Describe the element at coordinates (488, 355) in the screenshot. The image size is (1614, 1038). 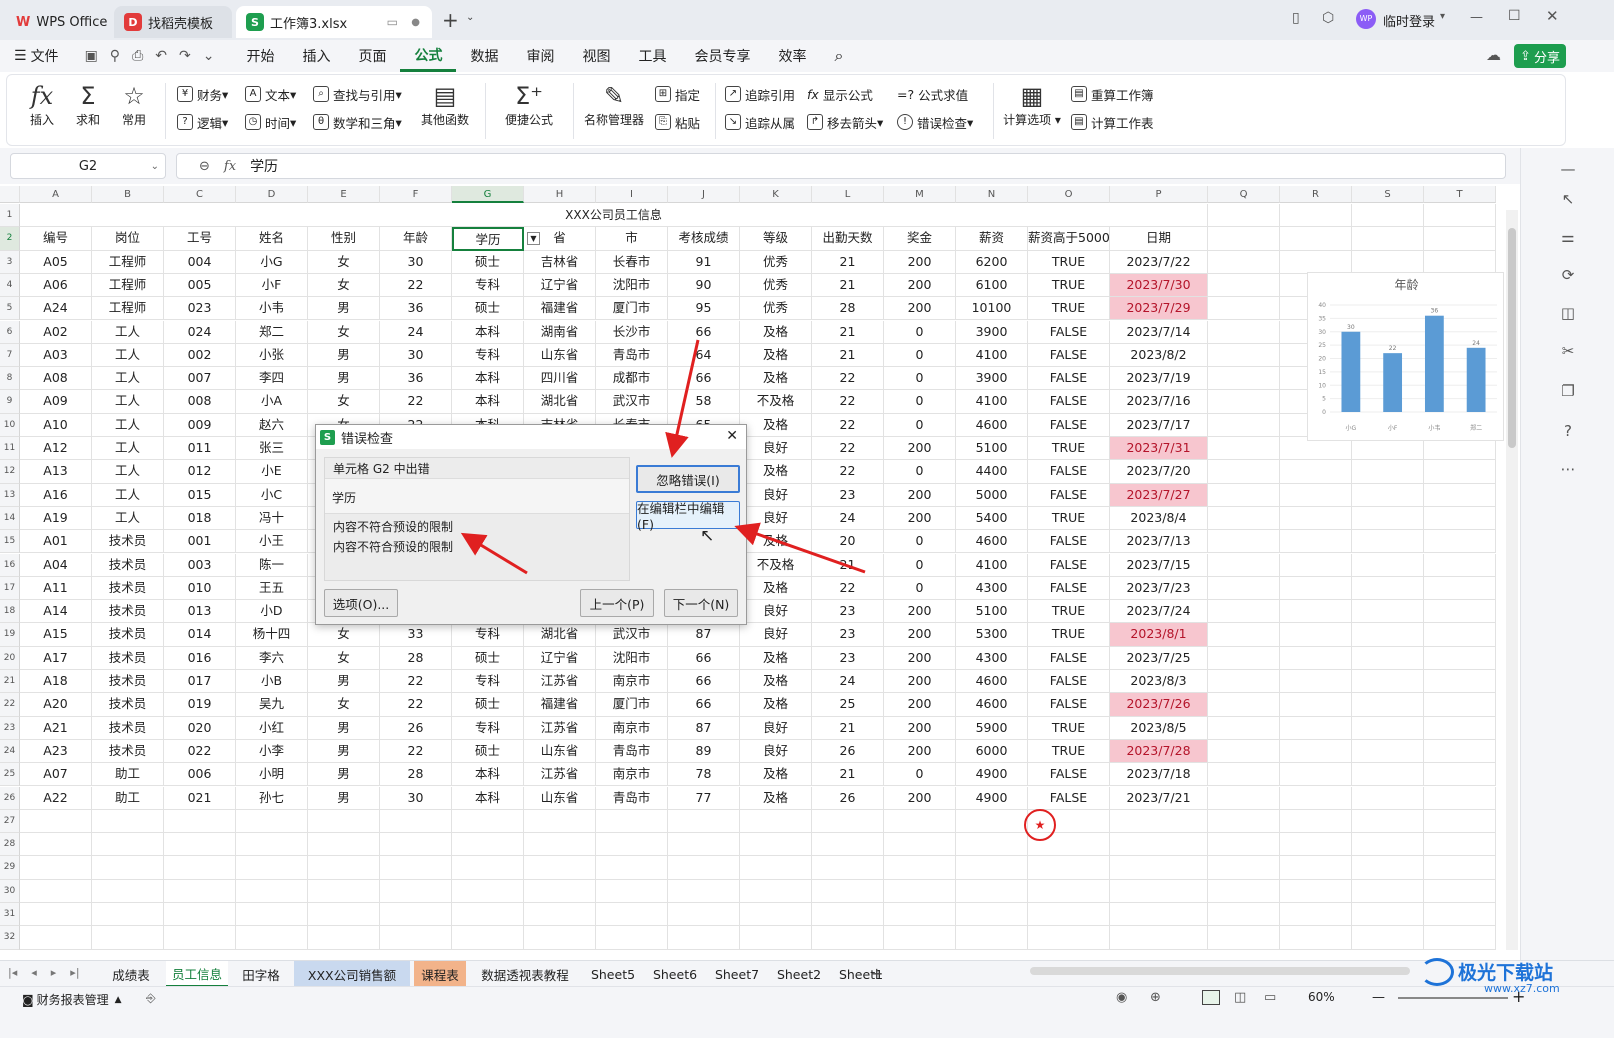
I see `table-row-cell: 专科` at that location.